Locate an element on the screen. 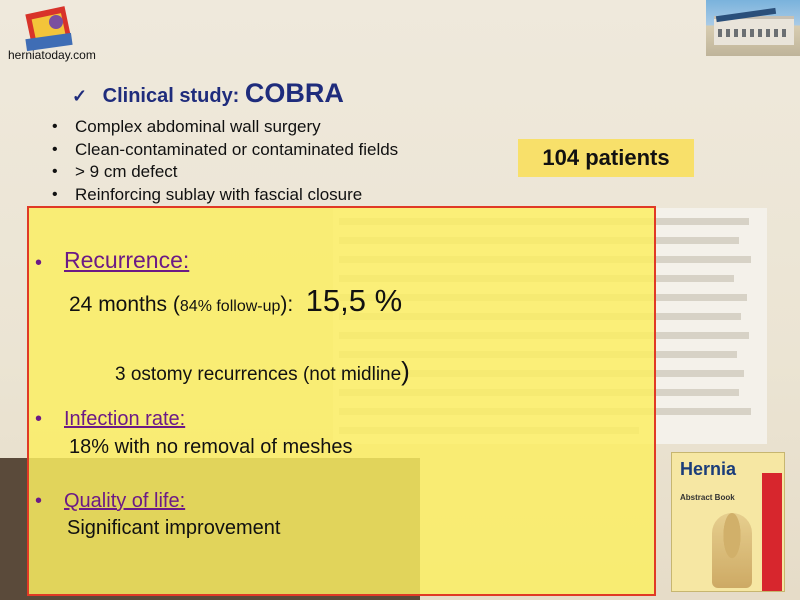 The width and height of the screenshot is (800, 600). list-item: > 9 cm defect is located at coordinates (225, 172).